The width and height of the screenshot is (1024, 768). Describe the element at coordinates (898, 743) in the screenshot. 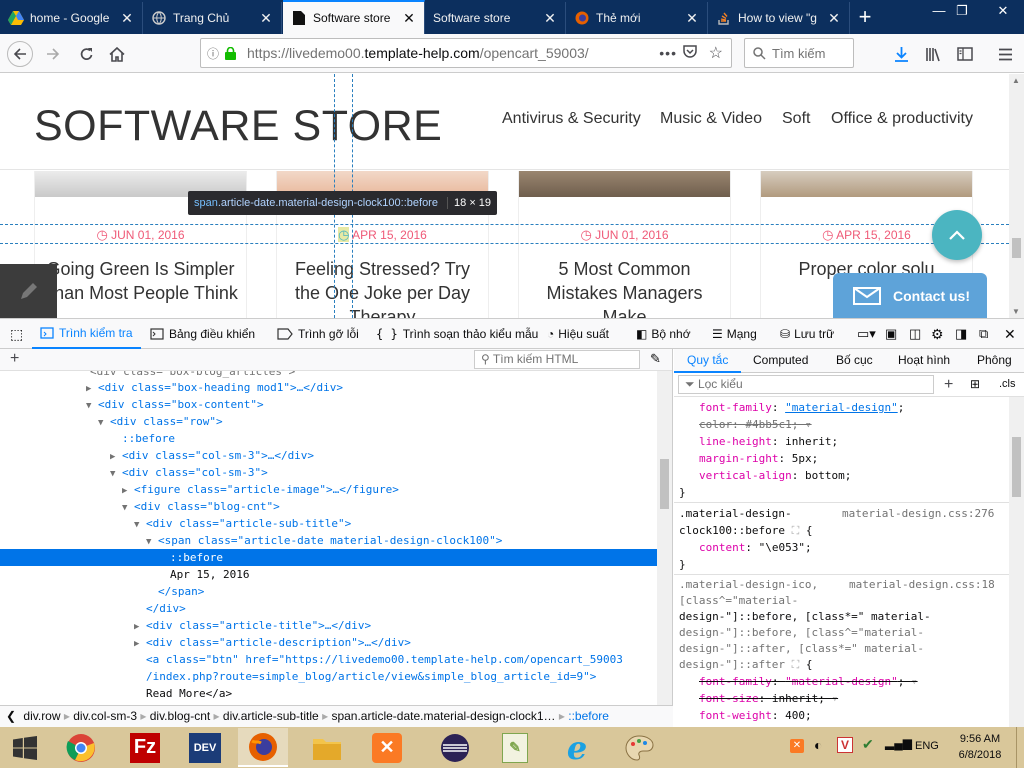

I see `signal-bars-icon: ▂▄▆` at that location.